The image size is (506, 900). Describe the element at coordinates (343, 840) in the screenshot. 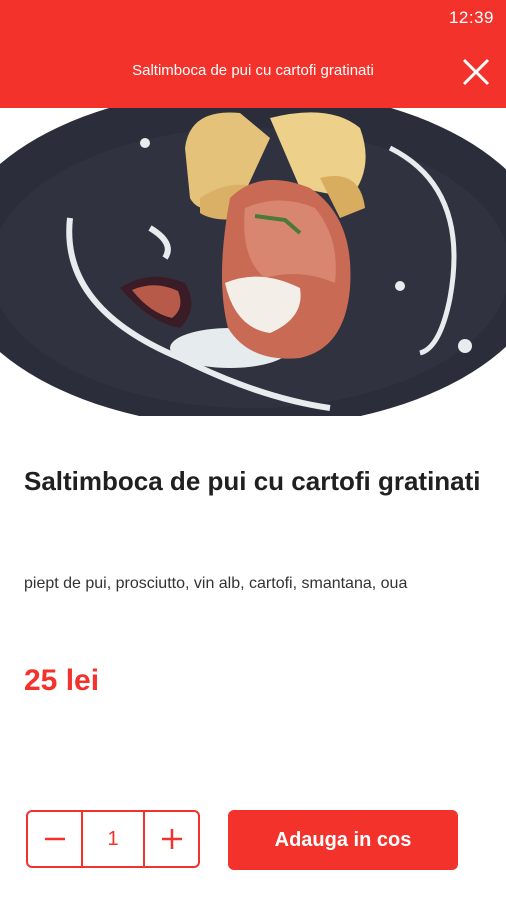

I see `add-to-cart-button: Adauga in cos` at that location.